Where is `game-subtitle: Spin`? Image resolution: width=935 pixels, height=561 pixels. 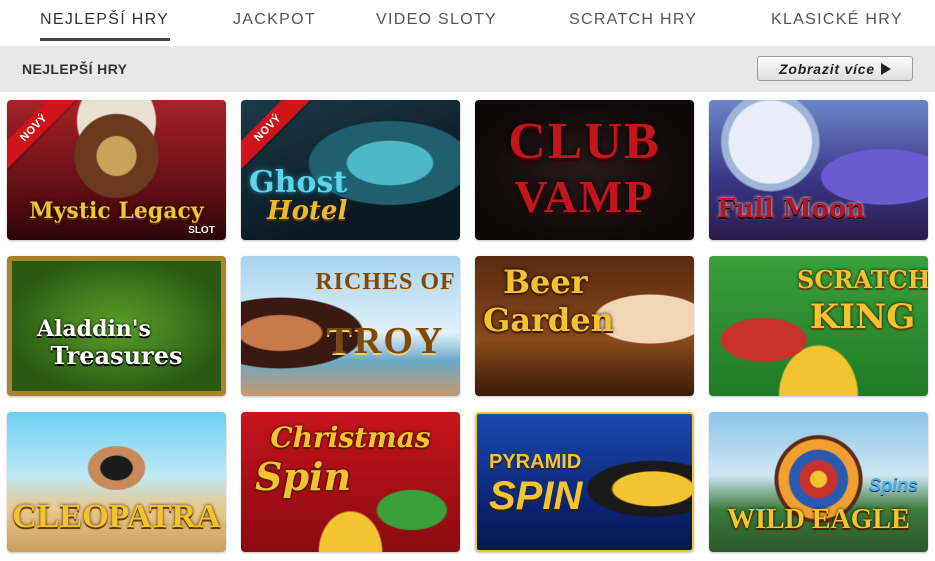
game-subtitle: Spin is located at coordinates (303, 476).